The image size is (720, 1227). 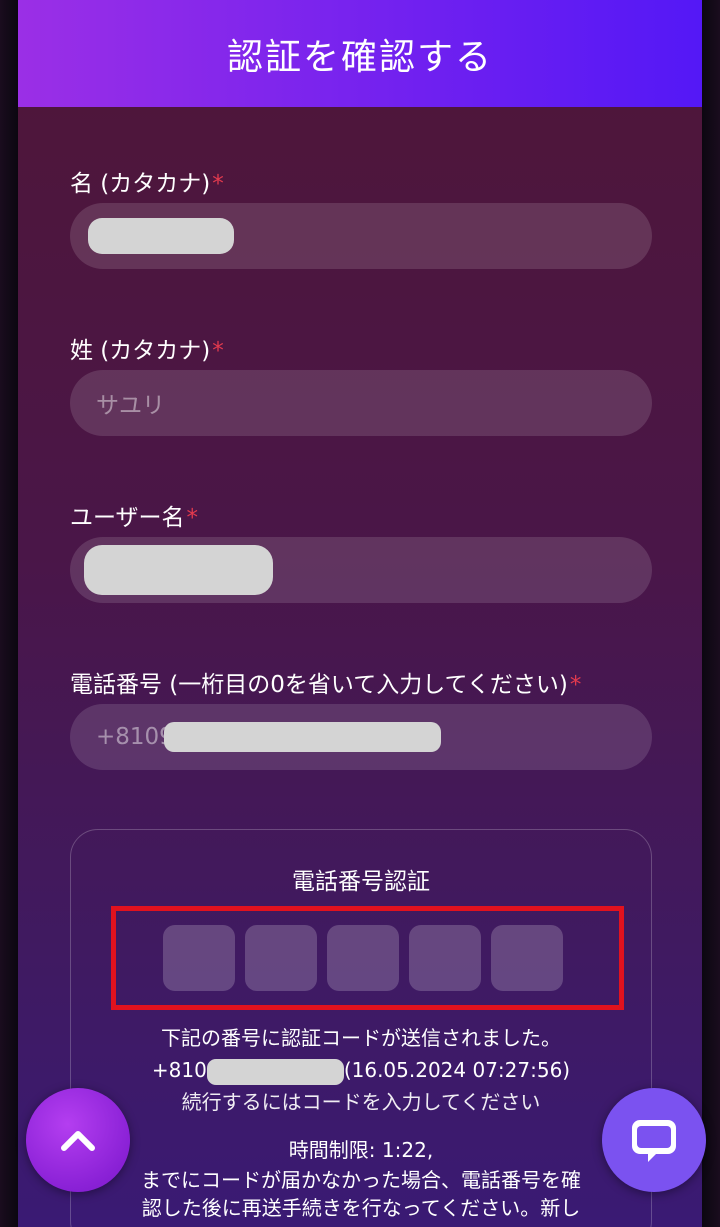 What do you see at coordinates (457, 1070) in the screenshot?
I see `sent-timestamp: (16.05.2024 07:27:56)` at bounding box center [457, 1070].